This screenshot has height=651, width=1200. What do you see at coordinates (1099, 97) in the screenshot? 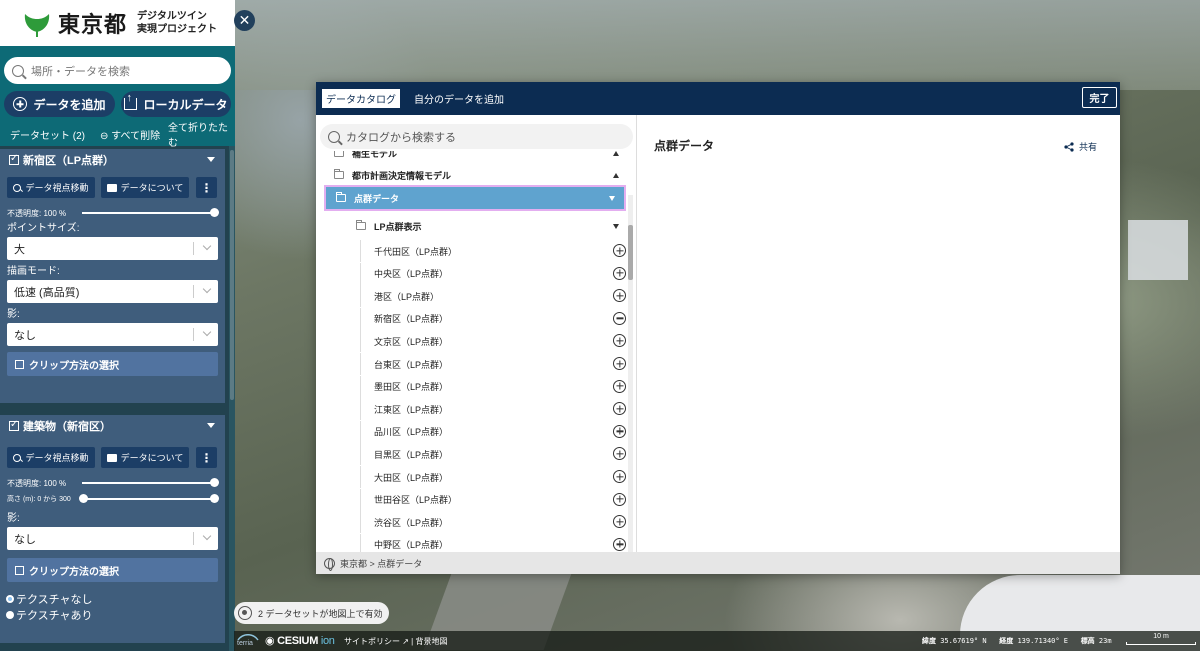
I see `done-button: 完了` at bounding box center [1099, 97].